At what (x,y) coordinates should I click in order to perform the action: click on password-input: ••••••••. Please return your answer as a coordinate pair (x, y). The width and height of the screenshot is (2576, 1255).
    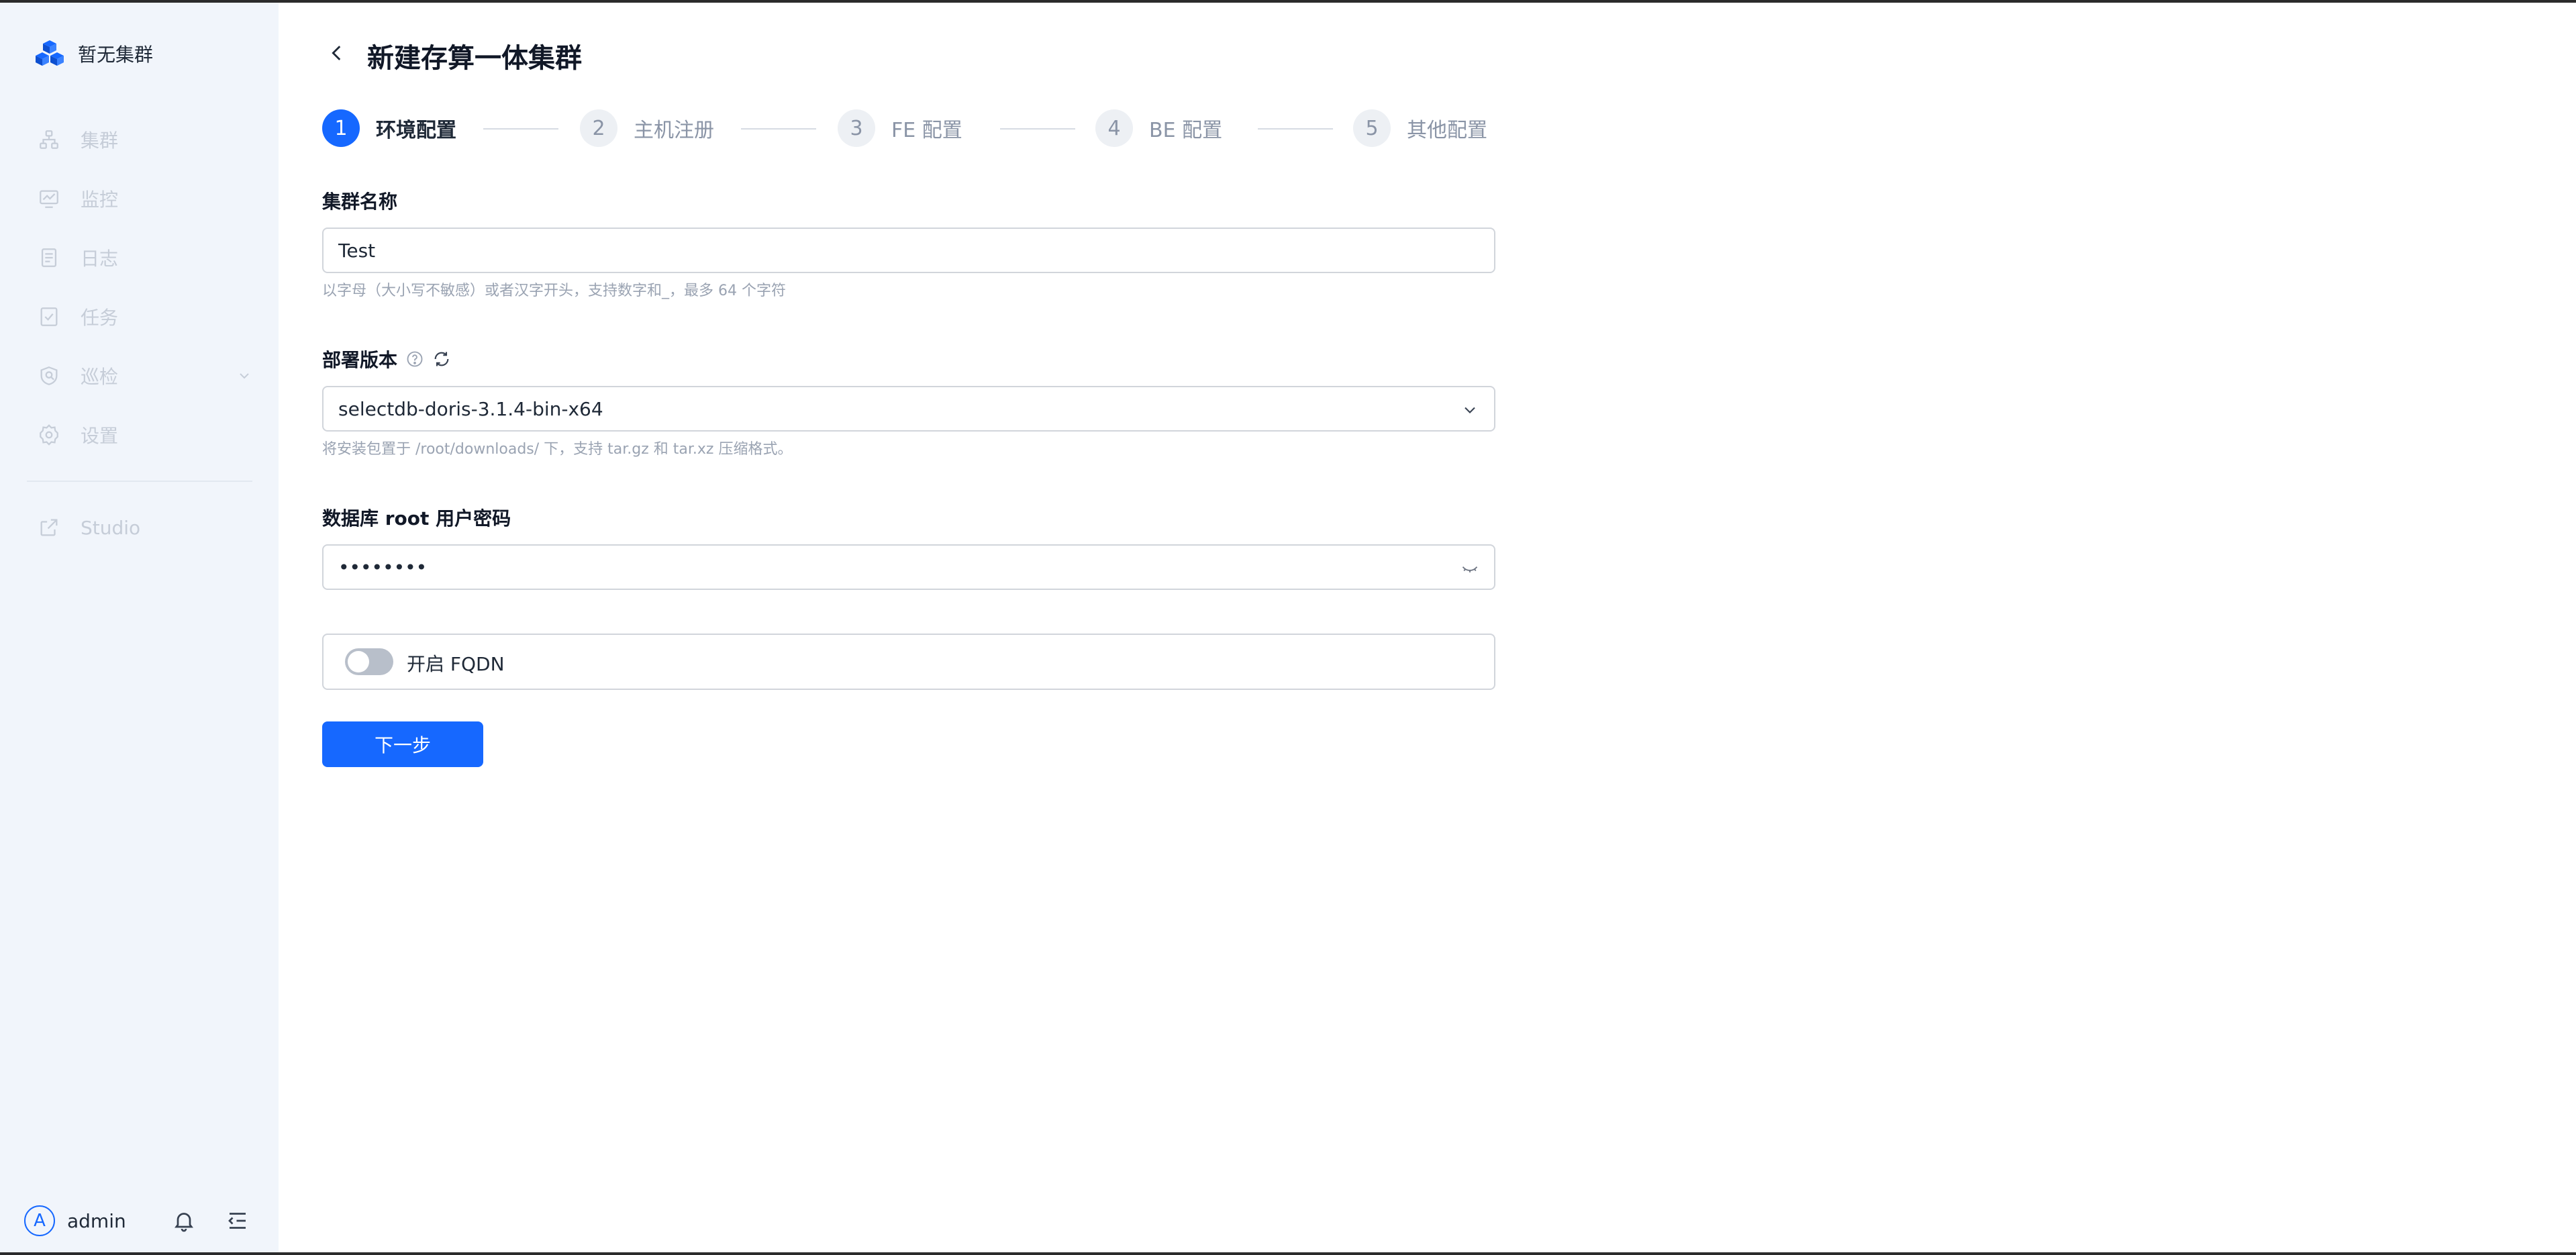
    Looking at the image, I should click on (908, 567).